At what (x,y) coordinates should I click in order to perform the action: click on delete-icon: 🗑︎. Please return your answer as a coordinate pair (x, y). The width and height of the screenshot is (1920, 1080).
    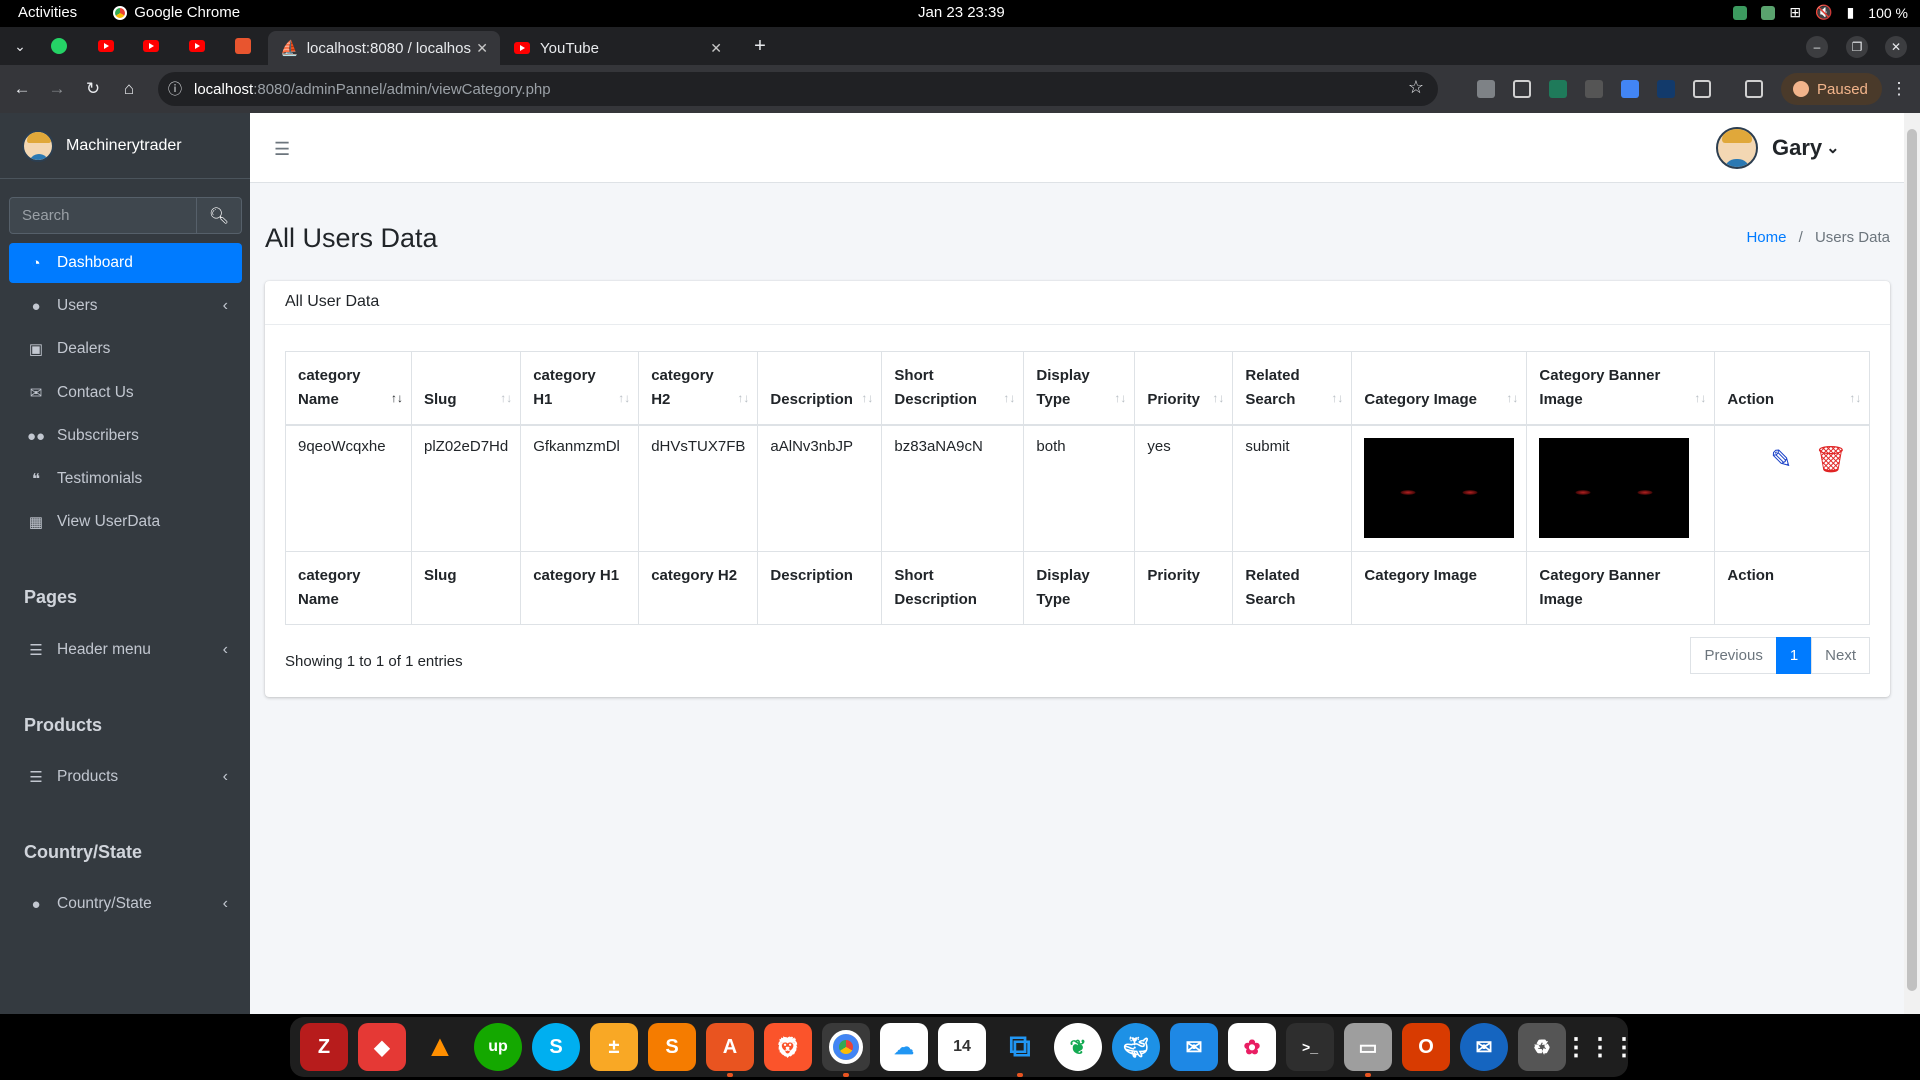
    Looking at the image, I should click on (1830, 459).